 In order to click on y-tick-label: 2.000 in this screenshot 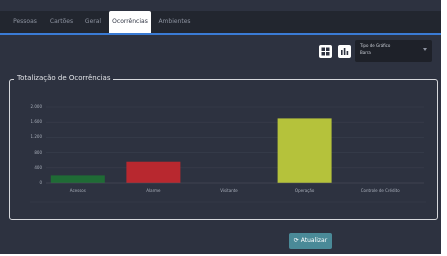, I will do `click(36, 106)`.